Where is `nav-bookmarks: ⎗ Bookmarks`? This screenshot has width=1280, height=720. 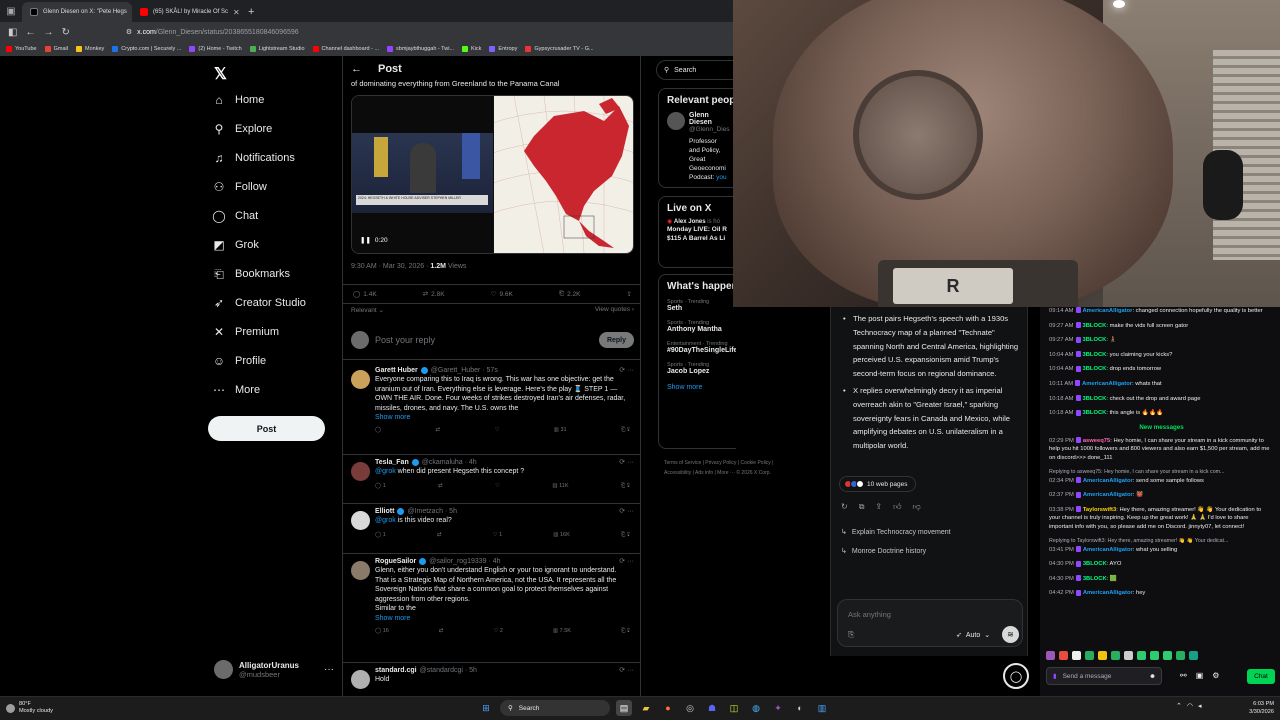 nav-bookmarks: ⎗ Bookmarks is located at coordinates (251, 274).